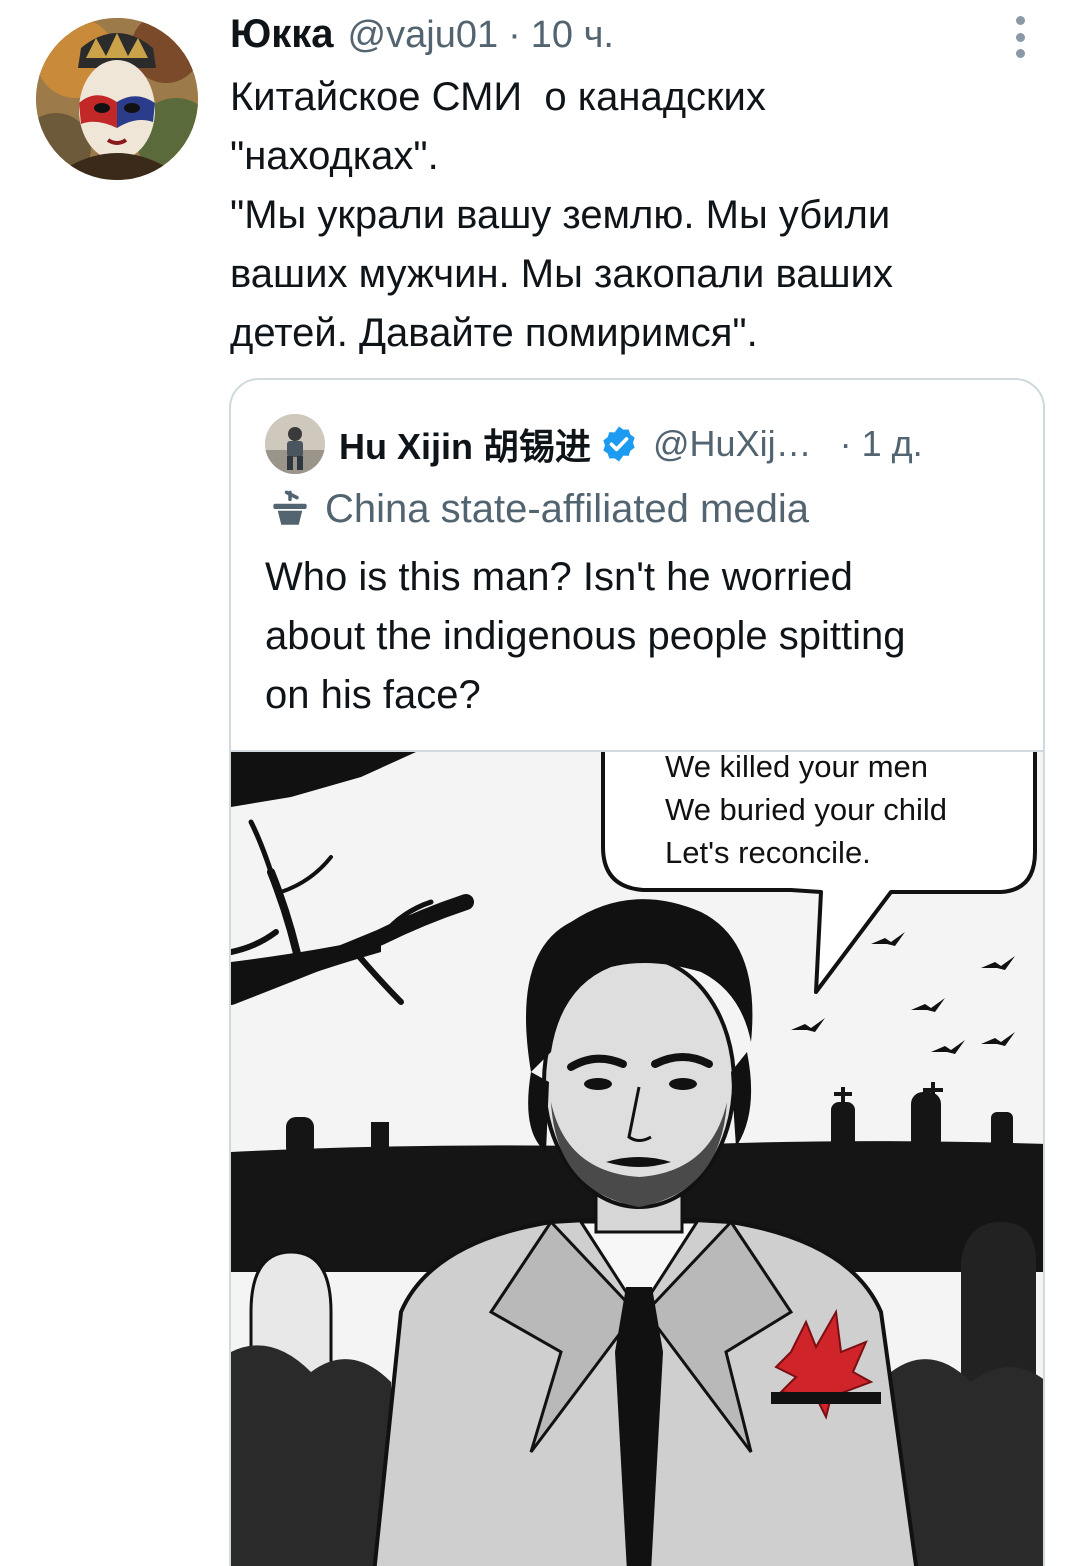  What do you see at coordinates (559, 577) in the screenshot?
I see `quoted-text-line: Who is this man? Isn't he worried` at bounding box center [559, 577].